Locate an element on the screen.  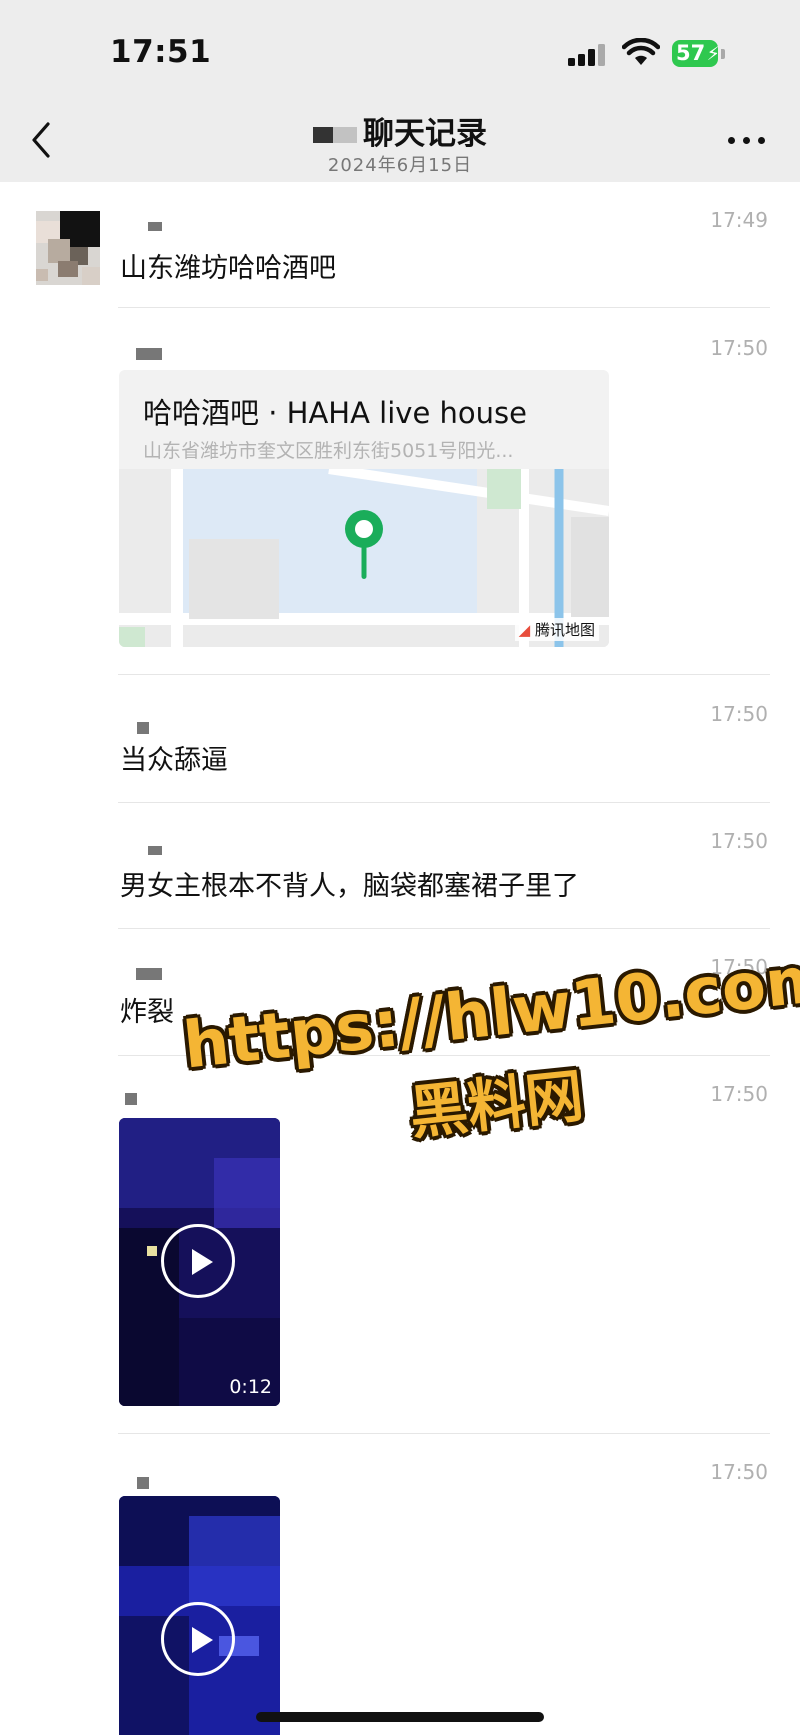
avatar is located at coordinates (68, 248).